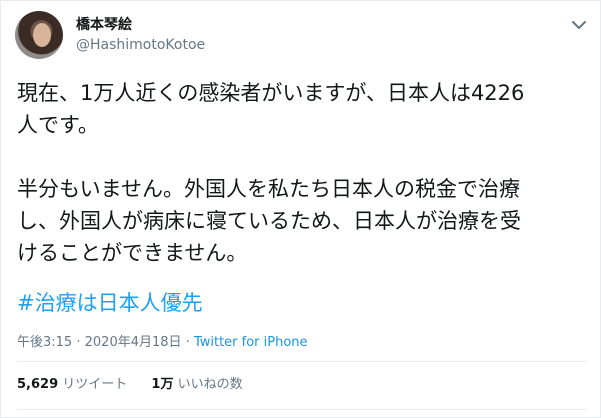  Describe the element at coordinates (58, 125) in the screenshot. I see `tweet-line: 人です。` at that location.